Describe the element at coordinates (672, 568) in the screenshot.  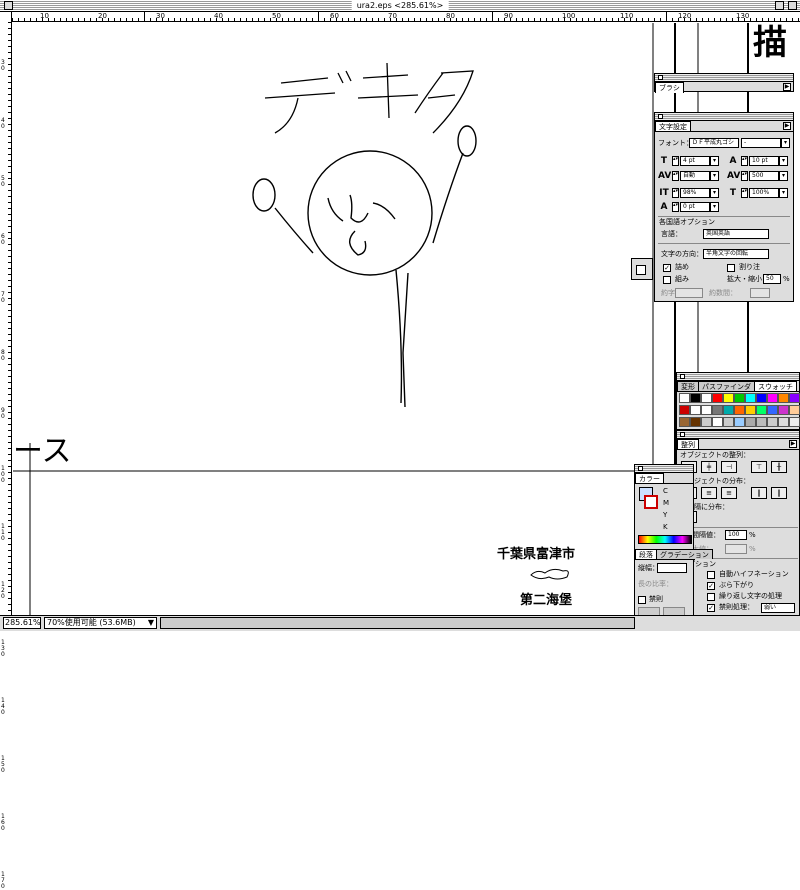
I see `indent-field` at that location.